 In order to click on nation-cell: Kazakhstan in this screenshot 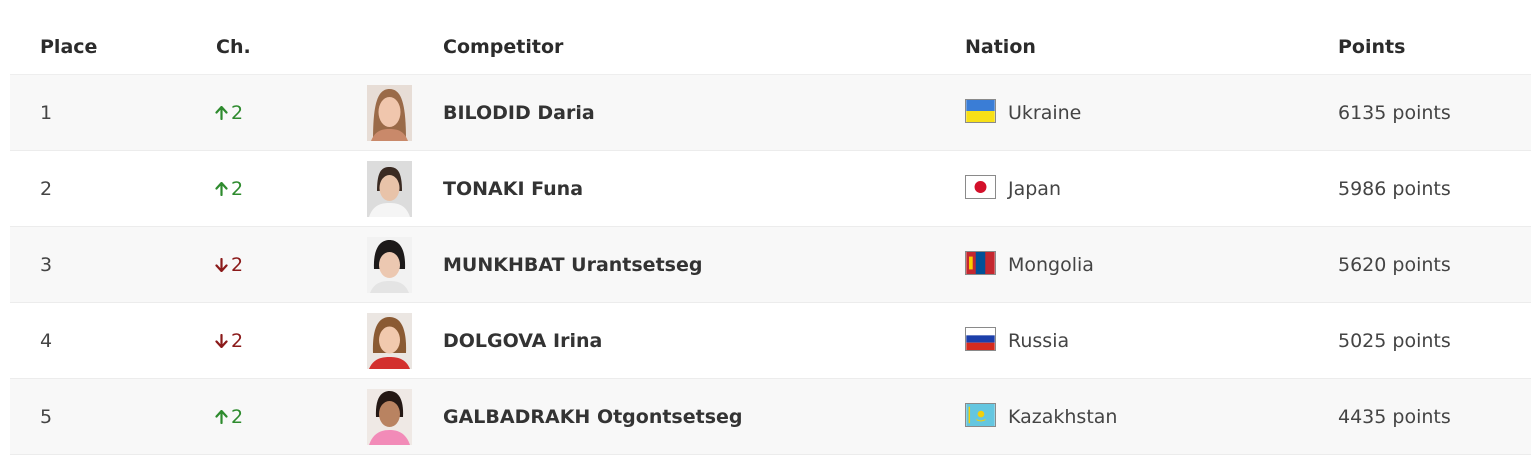, I will do `click(1041, 416)`.